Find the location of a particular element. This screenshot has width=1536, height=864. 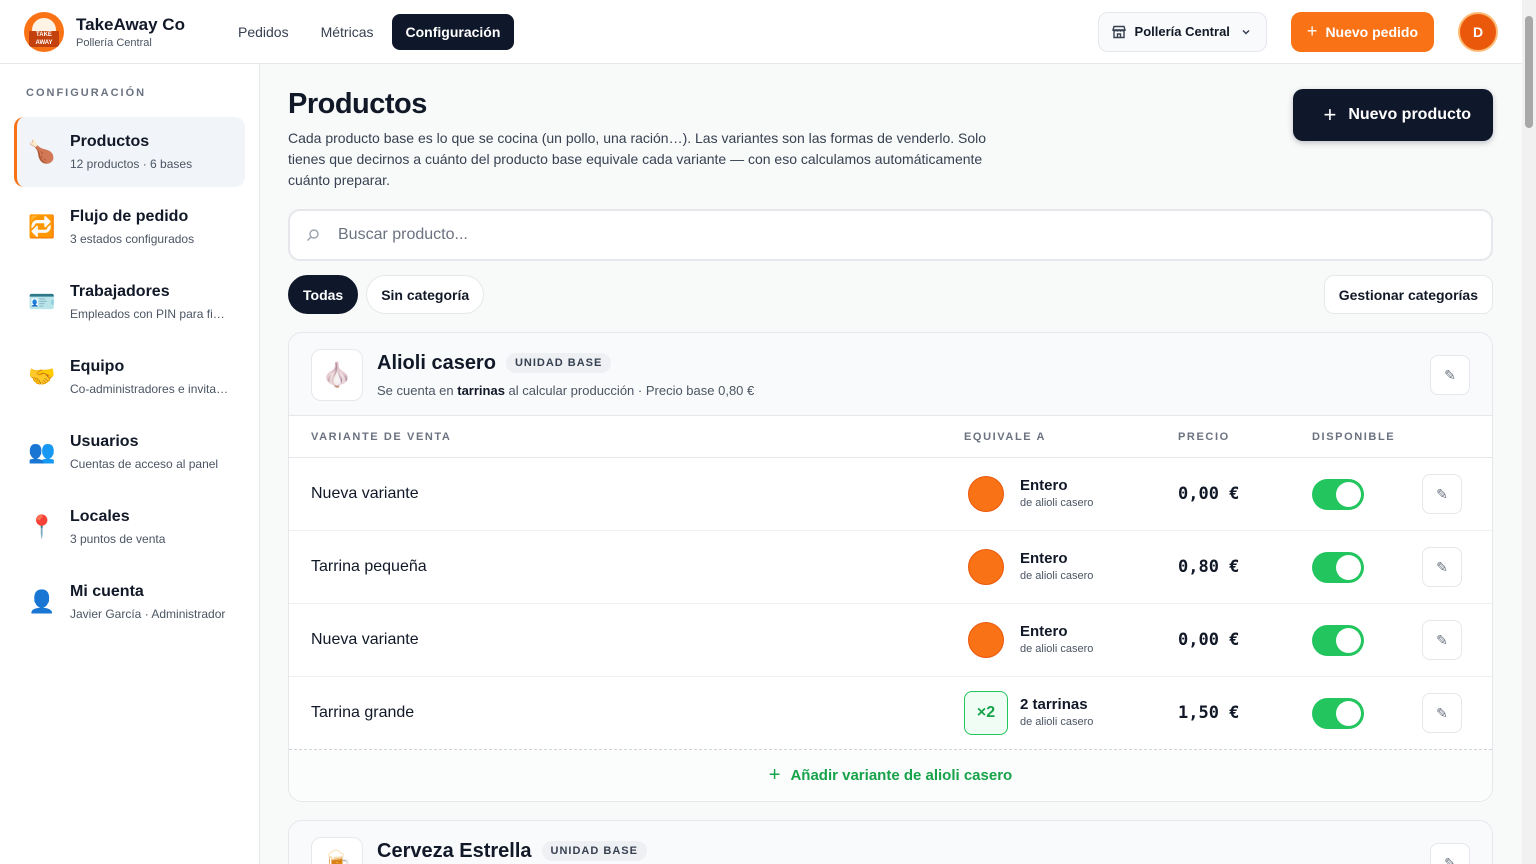

product-card-header: 🍺 Cerveza Estrella UNIDAD BASE ✎ is located at coordinates (890, 842).